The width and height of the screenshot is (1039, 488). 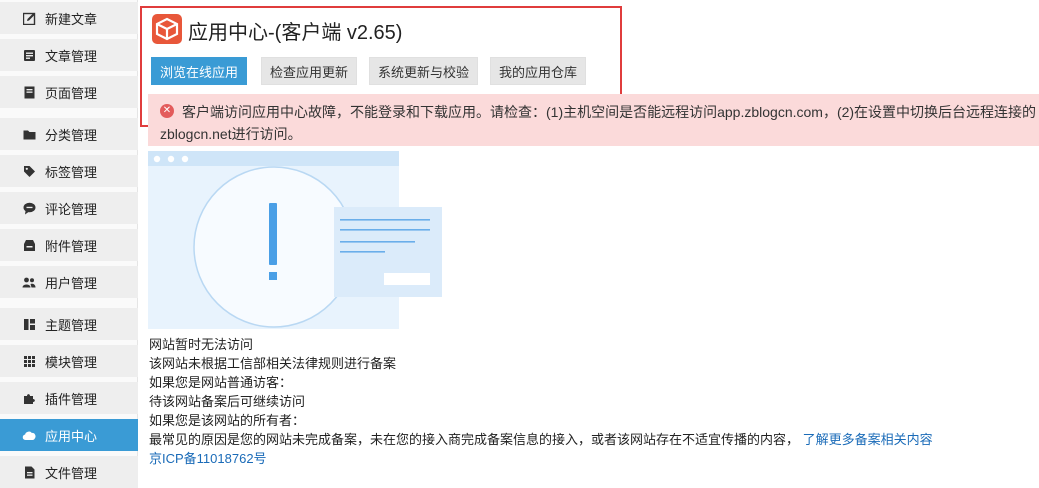 What do you see at coordinates (29, 134) in the screenshot?
I see `folder-icon` at bounding box center [29, 134].